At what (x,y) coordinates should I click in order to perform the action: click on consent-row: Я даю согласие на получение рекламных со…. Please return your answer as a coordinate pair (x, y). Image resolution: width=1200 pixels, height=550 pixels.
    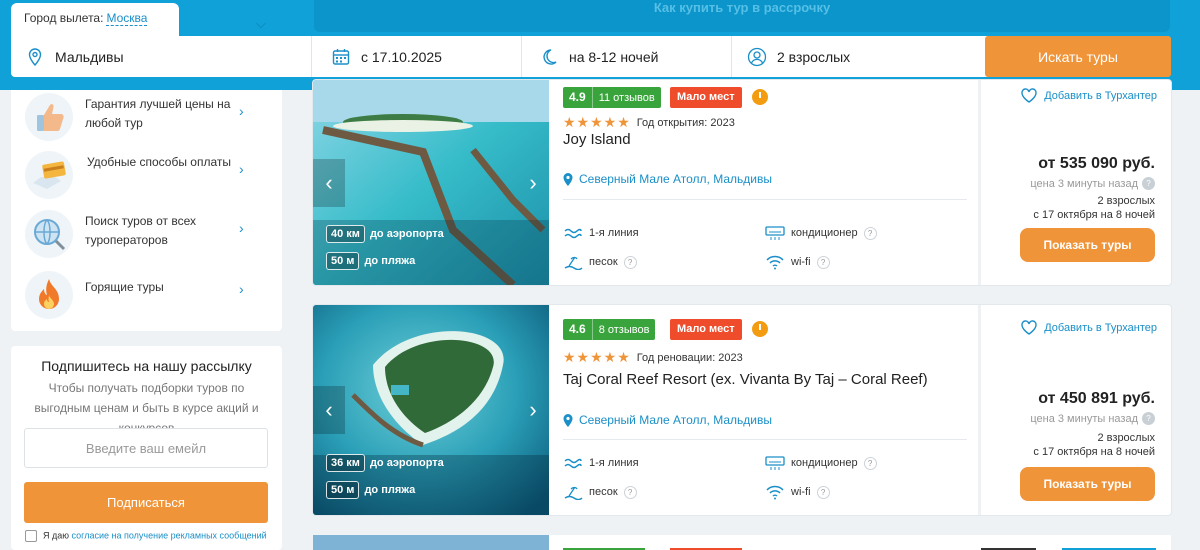
    Looking at the image, I should click on (150, 536).